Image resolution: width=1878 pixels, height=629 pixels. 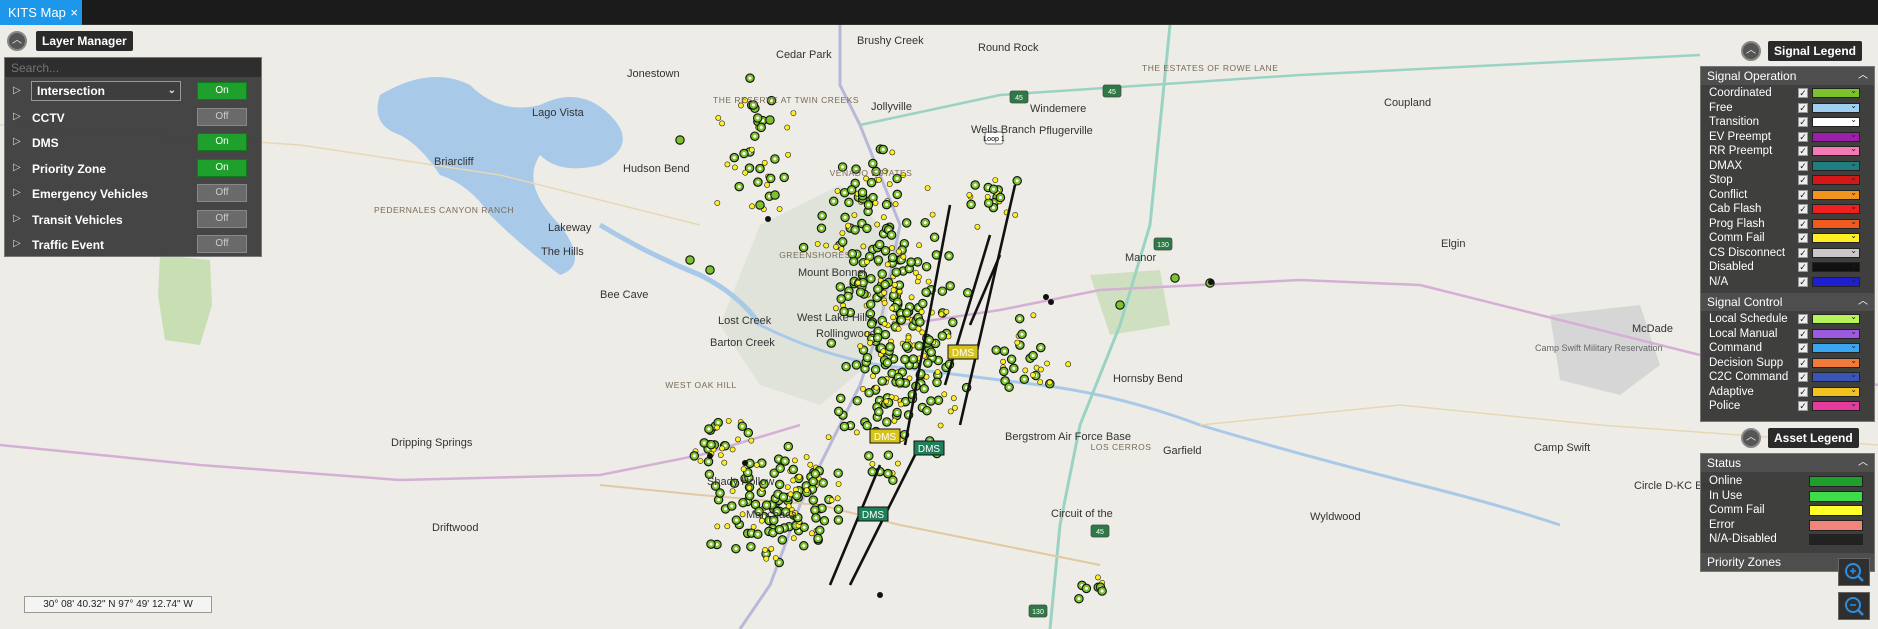 What do you see at coordinates (1120, 305) in the screenshot?
I see `signal-coordinated-marker` at bounding box center [1120, 305].